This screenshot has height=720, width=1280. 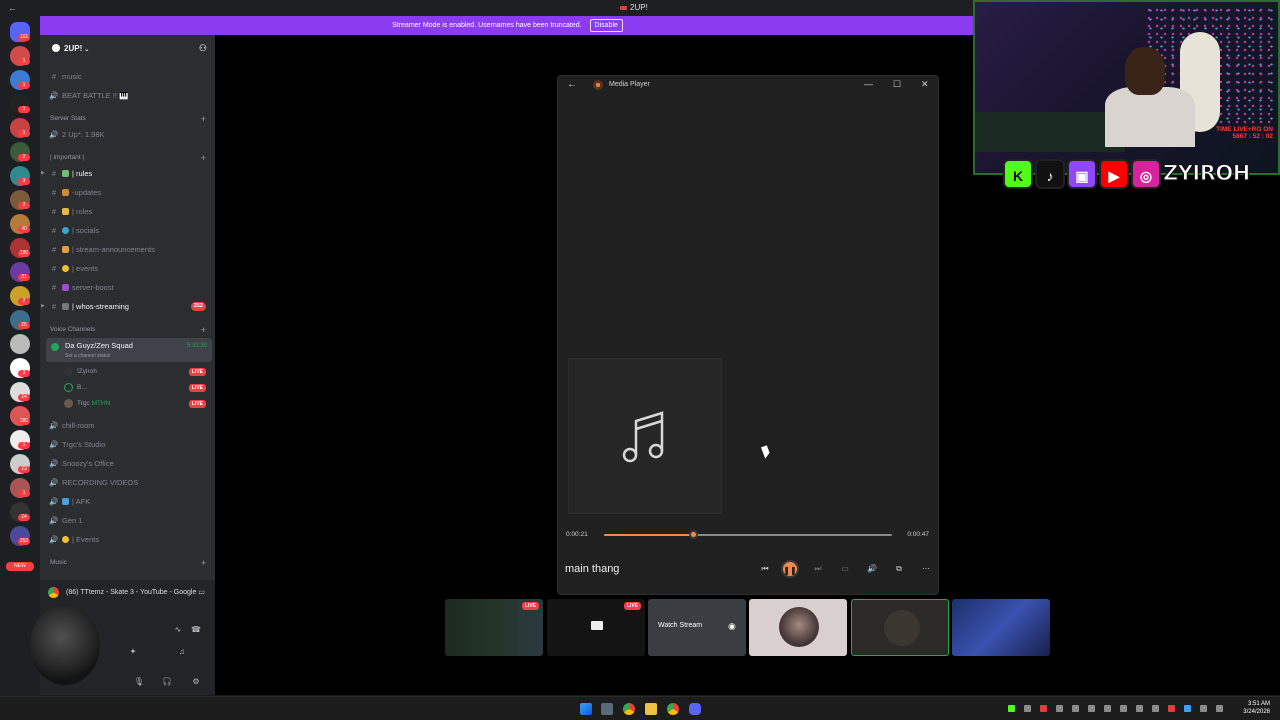 What do you see at coordinates (130, 425) in the screenshot?
I see `voice-channel: 🔊 chill-room` at bounding box center [130, 425].